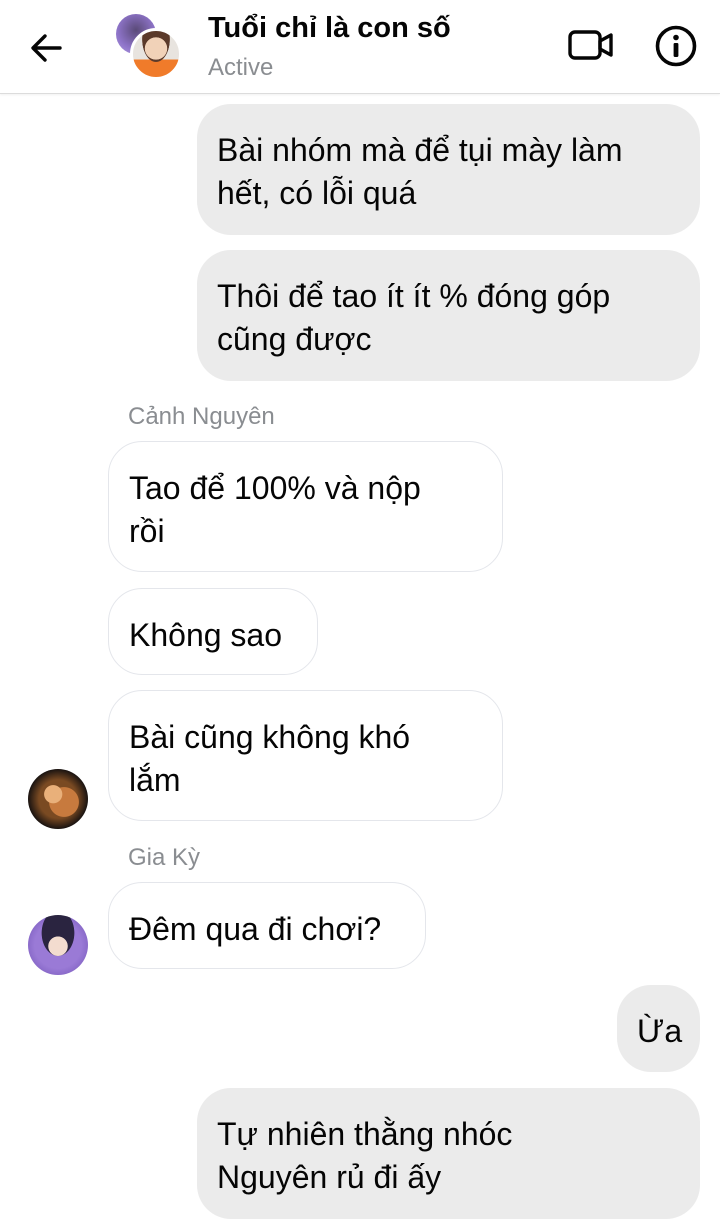 This screenshot has width=720, height=1225. Describe the element at coordinates (420, 150) in the screenshot. I see `message-line: Bài nhóm mà để tụi mày làm` at that location.